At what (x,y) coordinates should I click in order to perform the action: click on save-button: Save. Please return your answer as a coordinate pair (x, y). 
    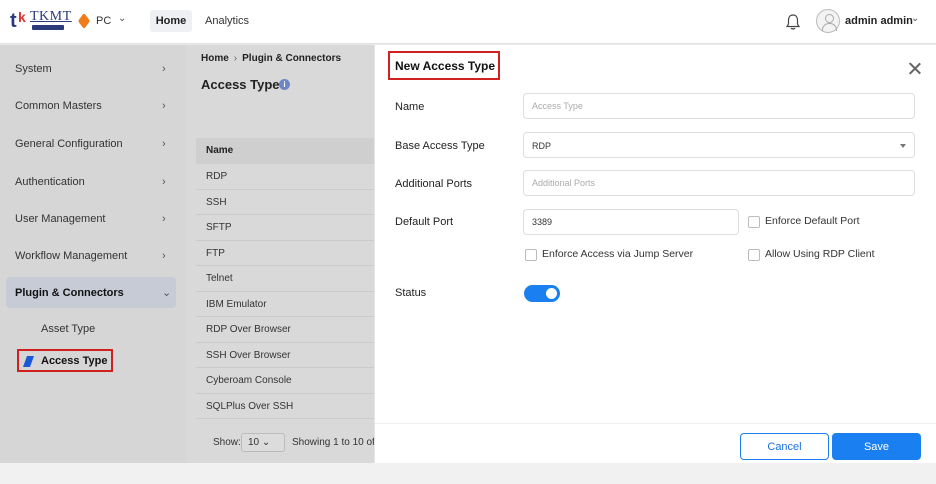
    Looking at the image, I should click on (876, 446).